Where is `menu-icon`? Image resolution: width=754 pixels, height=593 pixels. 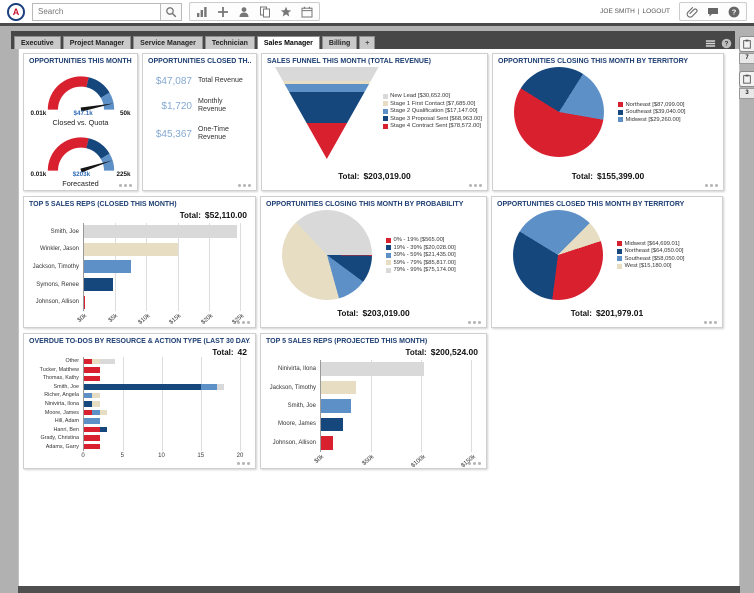
menu-icon is located at coordinates (710, 41).